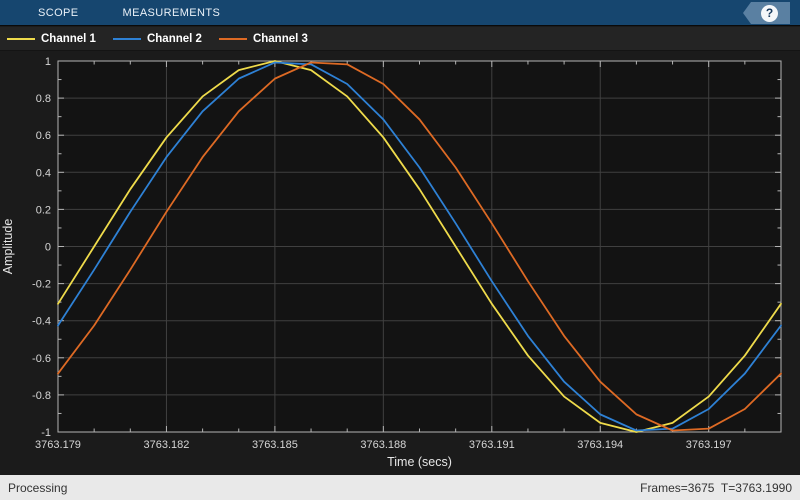 The width and height of the screenshot is (800, 500). I want to click on legend: Channel 1 Channel 2 Channel 3, so click(400, 39).